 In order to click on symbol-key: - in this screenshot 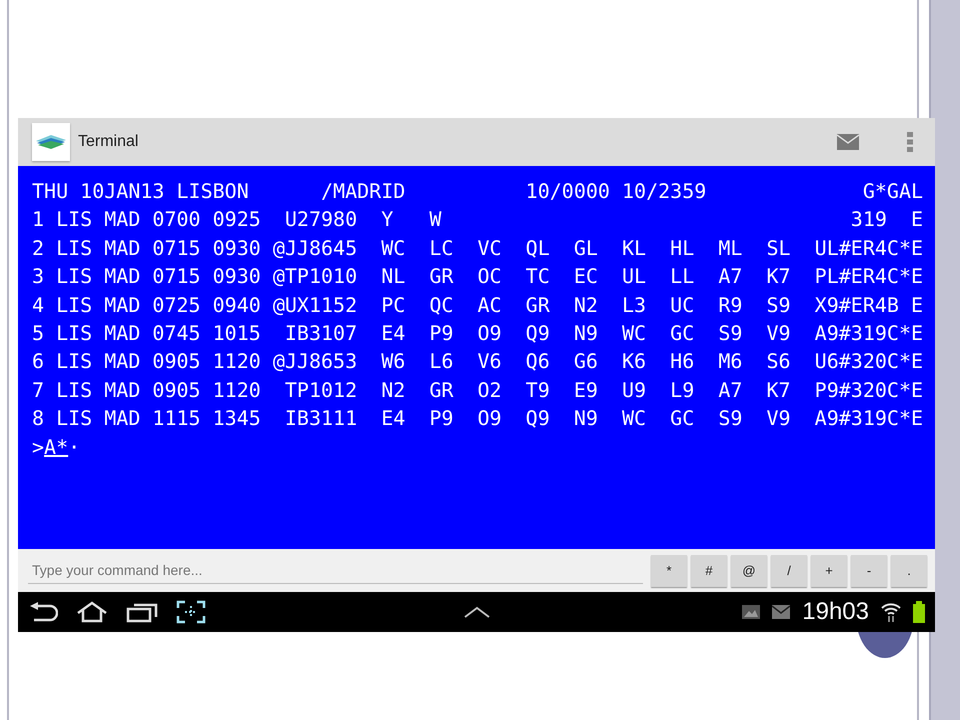, I will do `click(869, 570)`.